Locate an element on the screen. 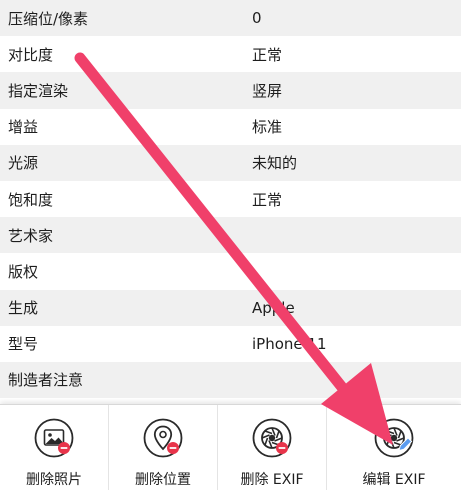 The height and width of the screenshot is (490, 461). exif-row: 制造者注意 is located at coordinates (230, 380).